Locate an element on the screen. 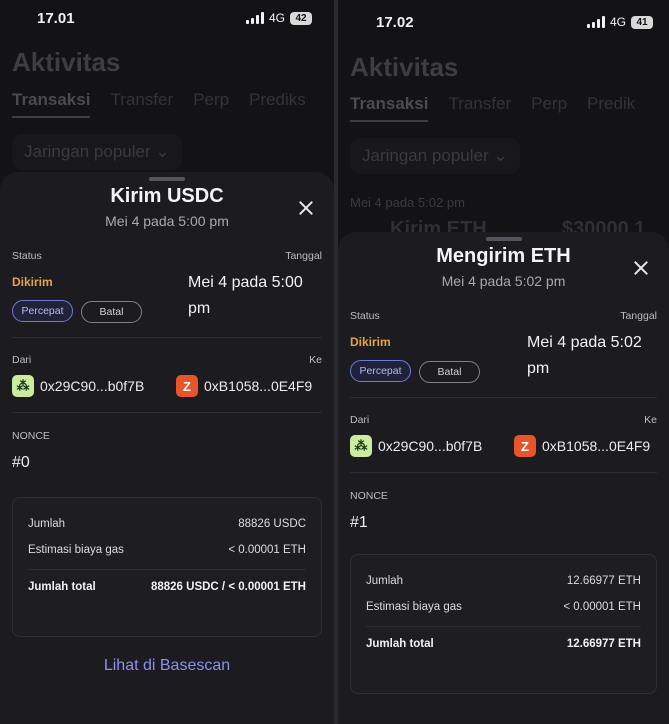  nonce-value: #1 is located at coordinates (359, 522).